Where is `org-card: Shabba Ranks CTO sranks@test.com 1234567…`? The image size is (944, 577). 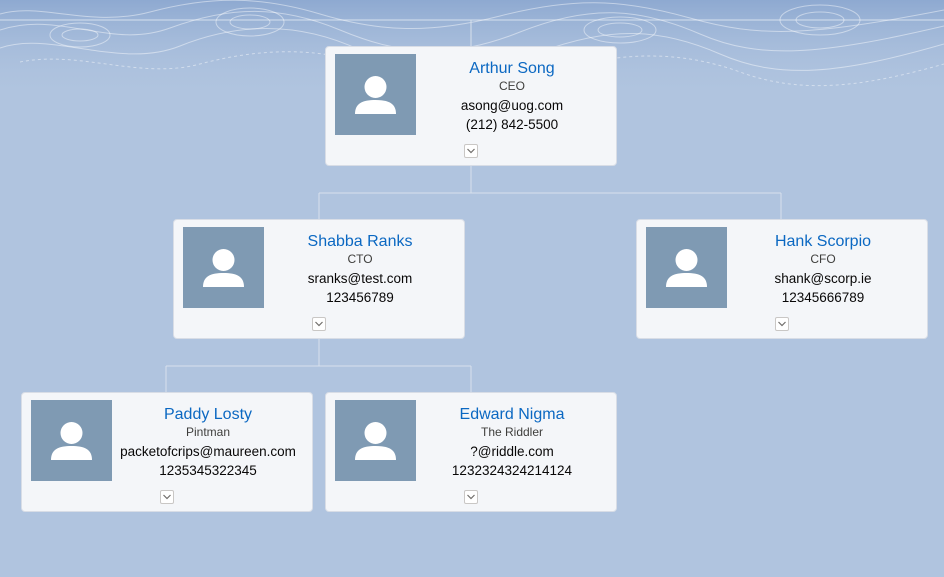
org-card: Shabba Ranks CTO sranks@test.com 1234567… is located at coordinates (319, 279).